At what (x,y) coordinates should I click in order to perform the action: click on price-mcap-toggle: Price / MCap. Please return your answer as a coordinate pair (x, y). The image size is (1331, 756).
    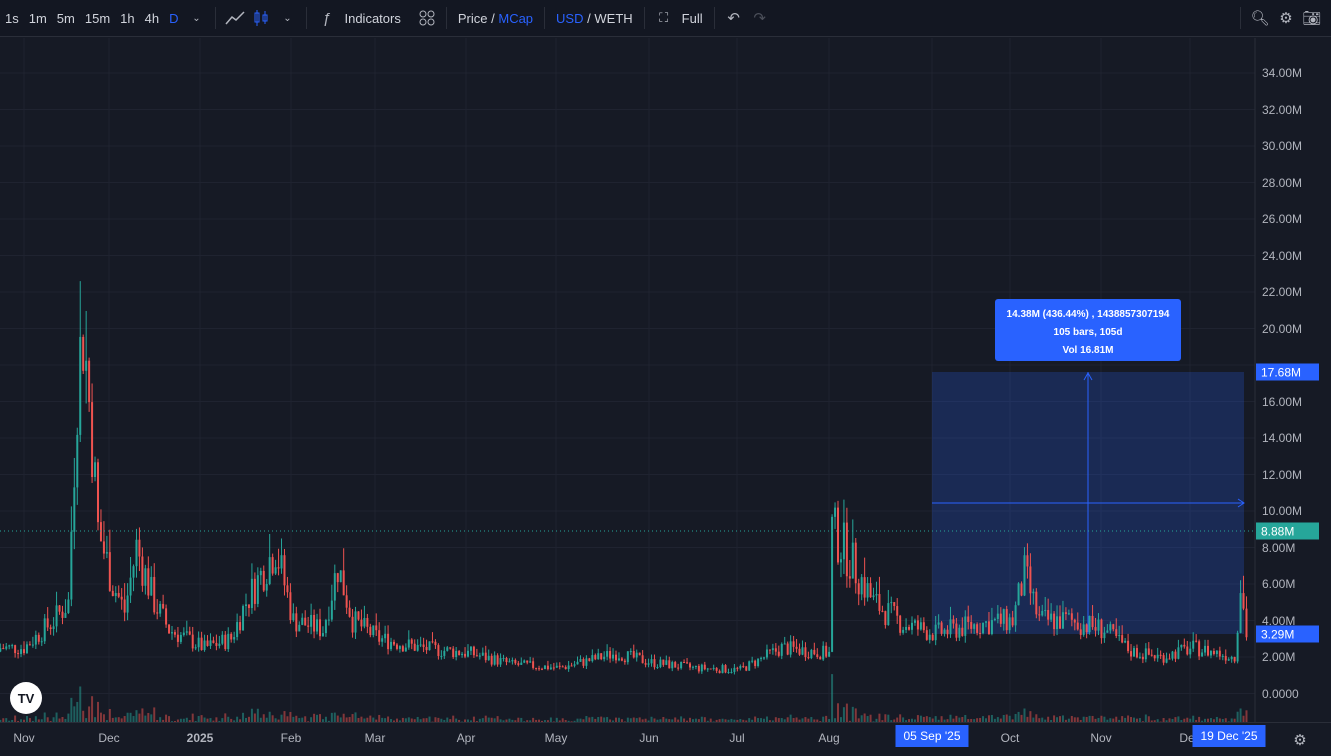
    Looking at the image, I should click on (495, 18).